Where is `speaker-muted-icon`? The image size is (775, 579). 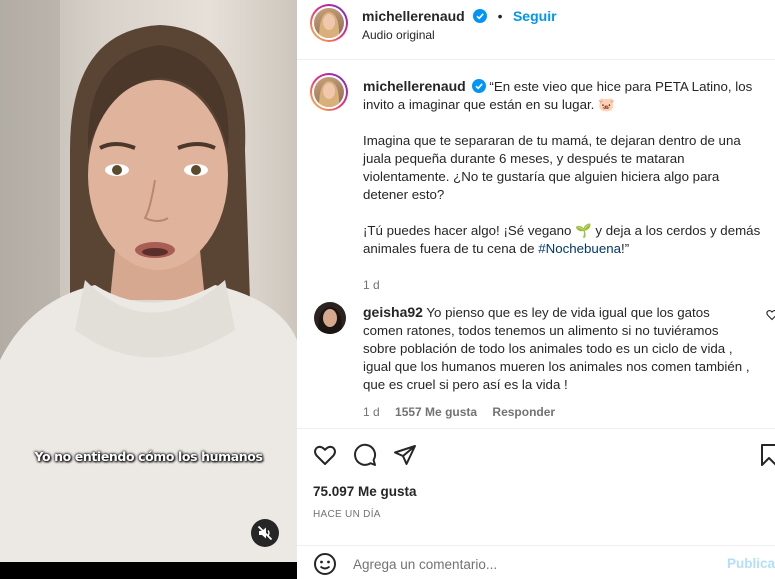
speaker-muted-icon is located at coordinates (265, 533).